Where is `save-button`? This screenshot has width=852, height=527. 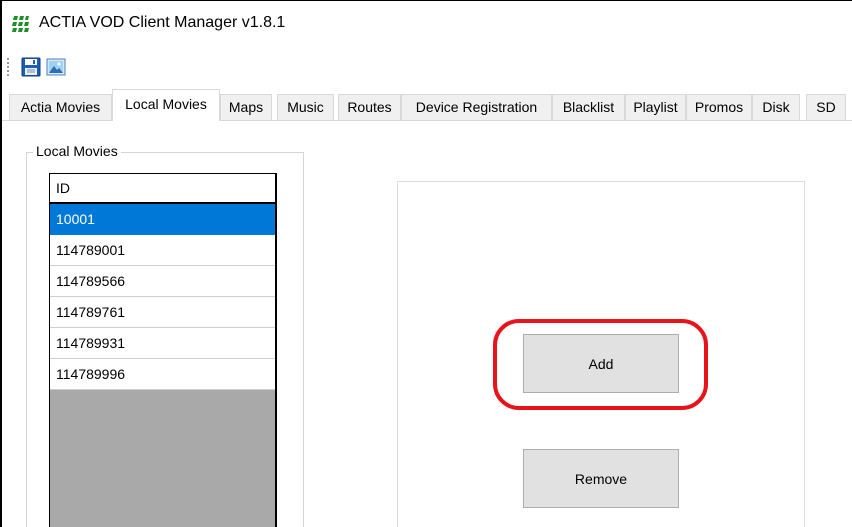 save-button is located at coordinates (31, 68).